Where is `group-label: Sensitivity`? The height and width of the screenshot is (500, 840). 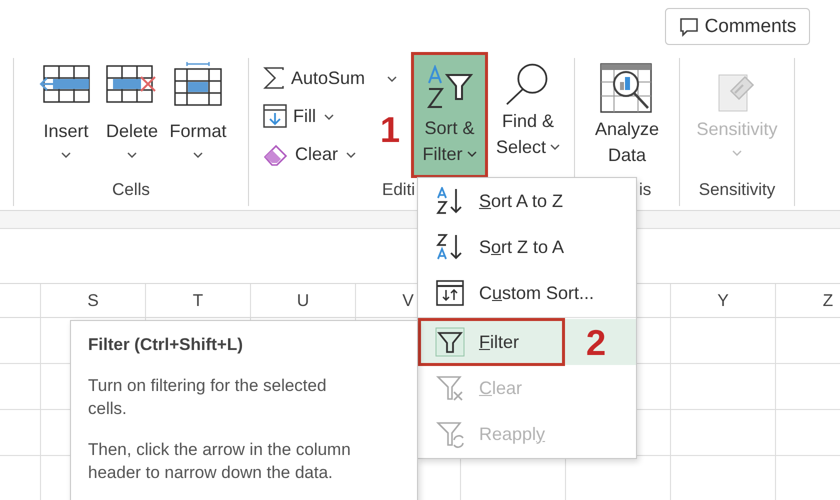
group-label: Sensitivity is located at coordinates (737, 190).